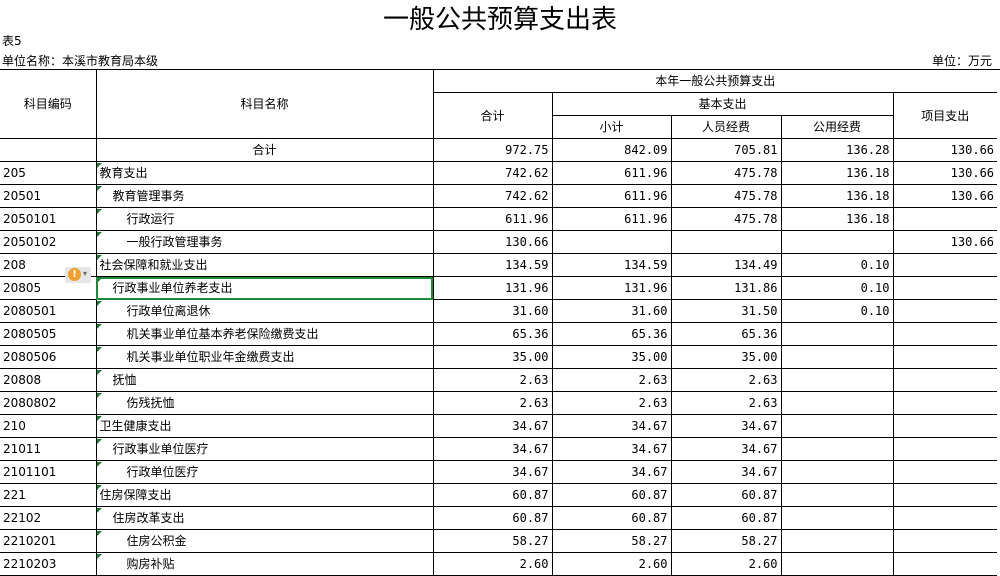 This screenshot has width=1000, height=576. I want to click on personnel-cell: 705.81, so click(726, 150).